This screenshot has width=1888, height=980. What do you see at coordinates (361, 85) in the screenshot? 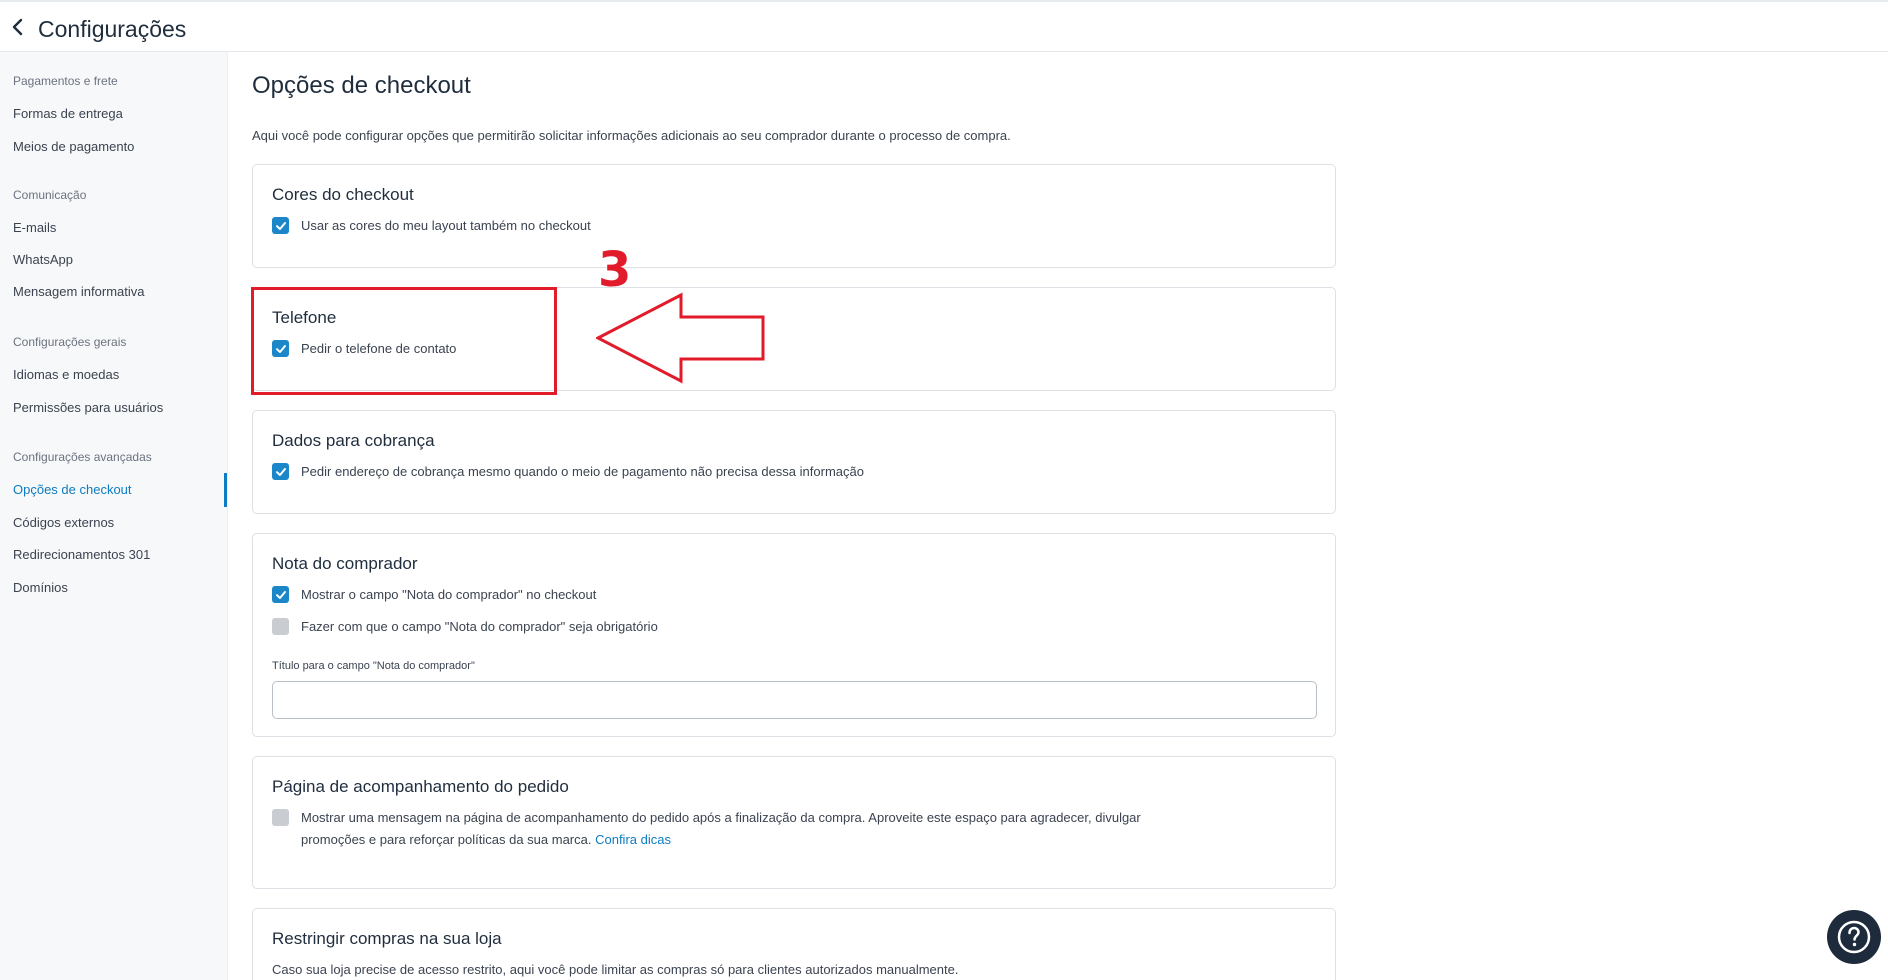
I see `page-title: Opções de checkout` at bounding box center [361, 85].